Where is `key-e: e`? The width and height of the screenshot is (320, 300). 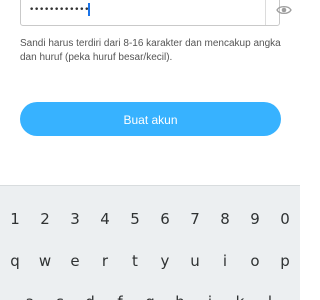 key-e: e is located at coordinates (75, 261).